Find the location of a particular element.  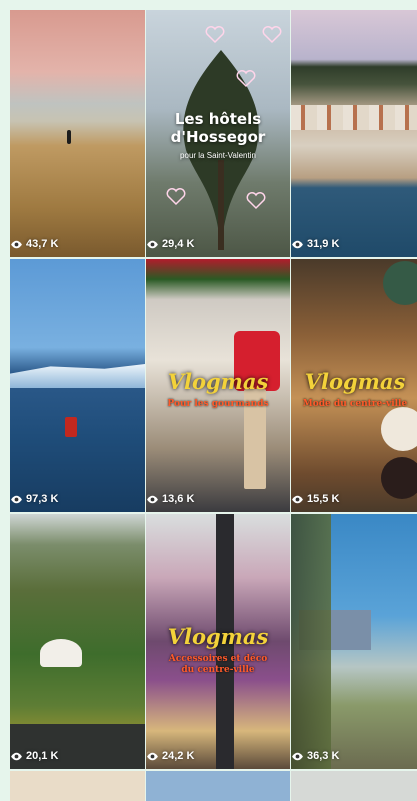

view-count: 13,6 K is located at coordinates (170, 499).